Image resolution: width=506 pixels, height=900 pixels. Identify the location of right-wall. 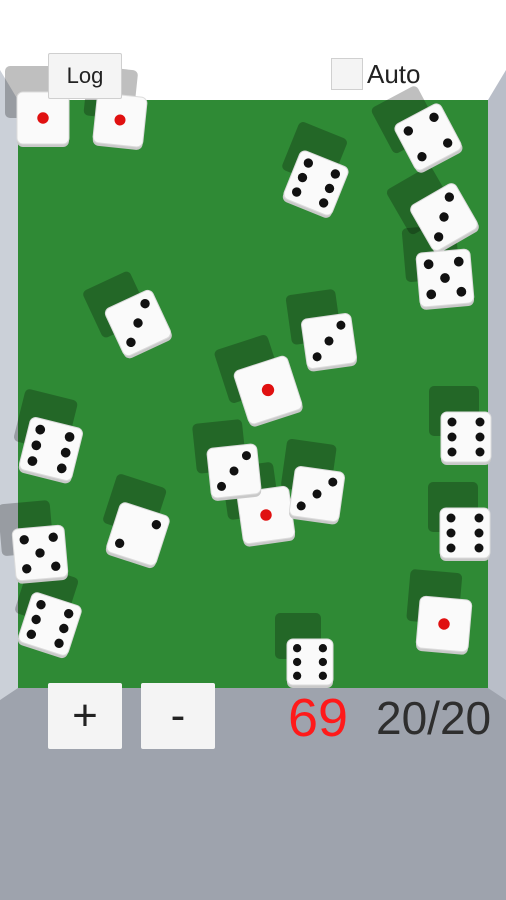
(497, 385).